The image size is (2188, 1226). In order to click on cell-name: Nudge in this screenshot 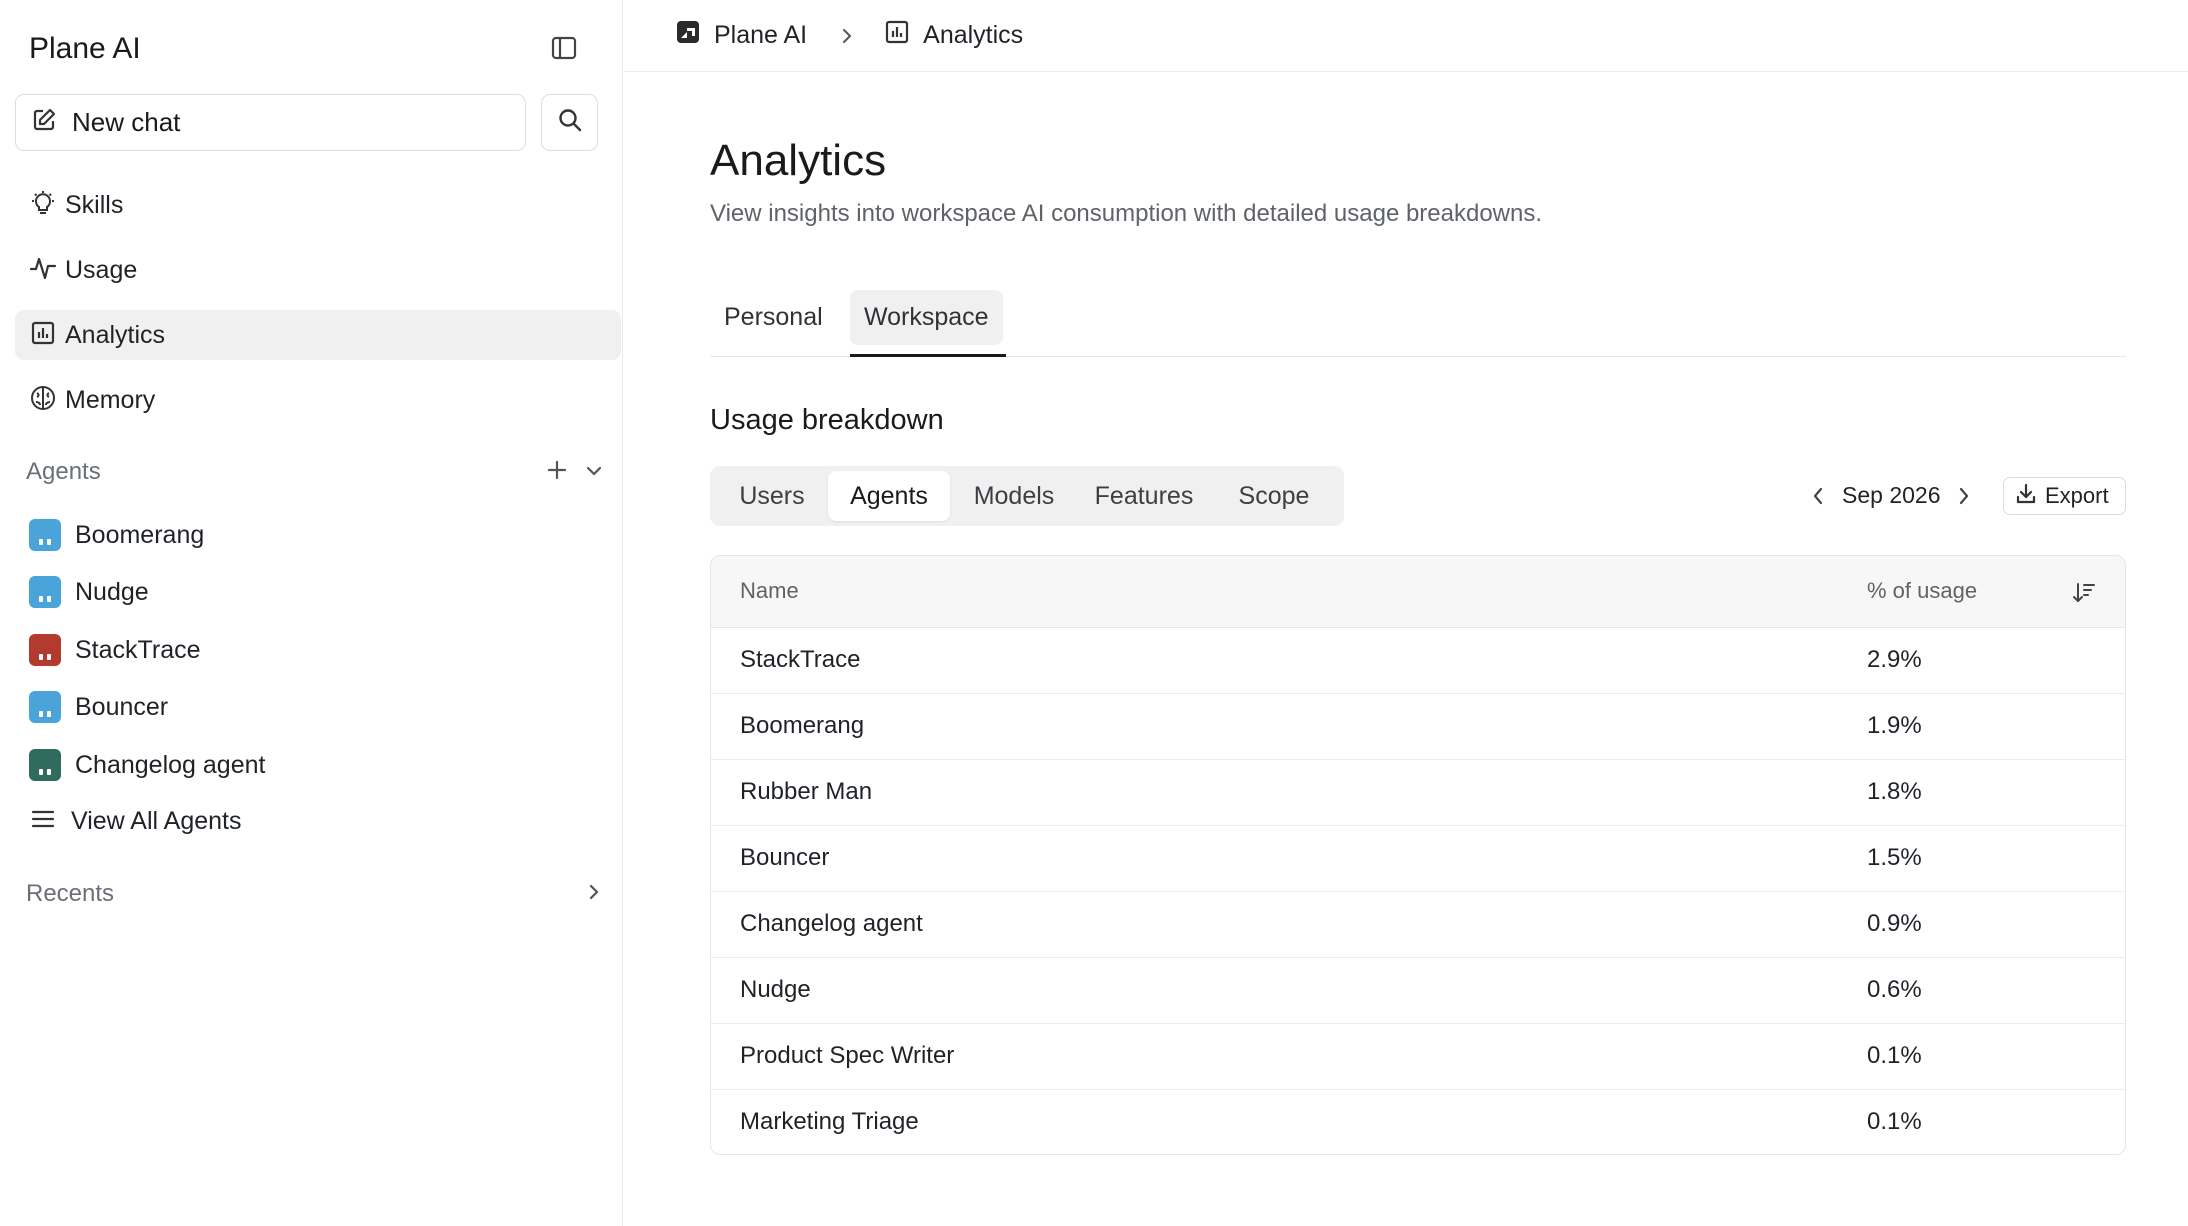, I will do `click(775, 989)`.